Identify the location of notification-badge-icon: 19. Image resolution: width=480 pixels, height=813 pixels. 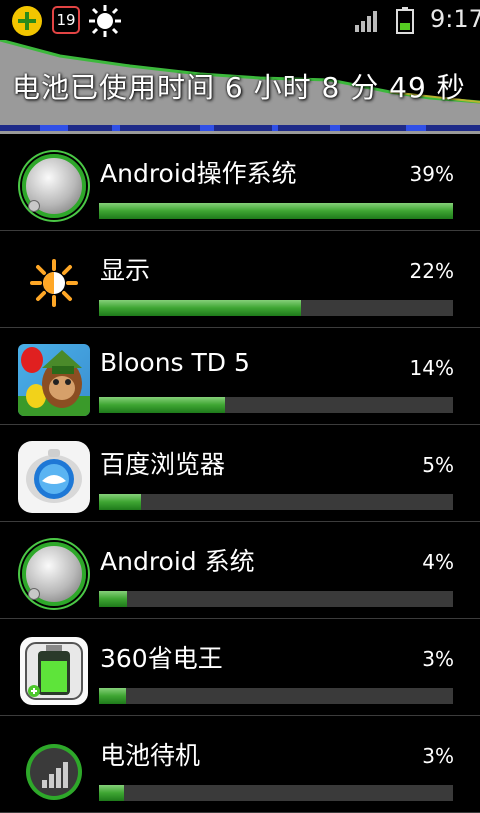
(66, 20).